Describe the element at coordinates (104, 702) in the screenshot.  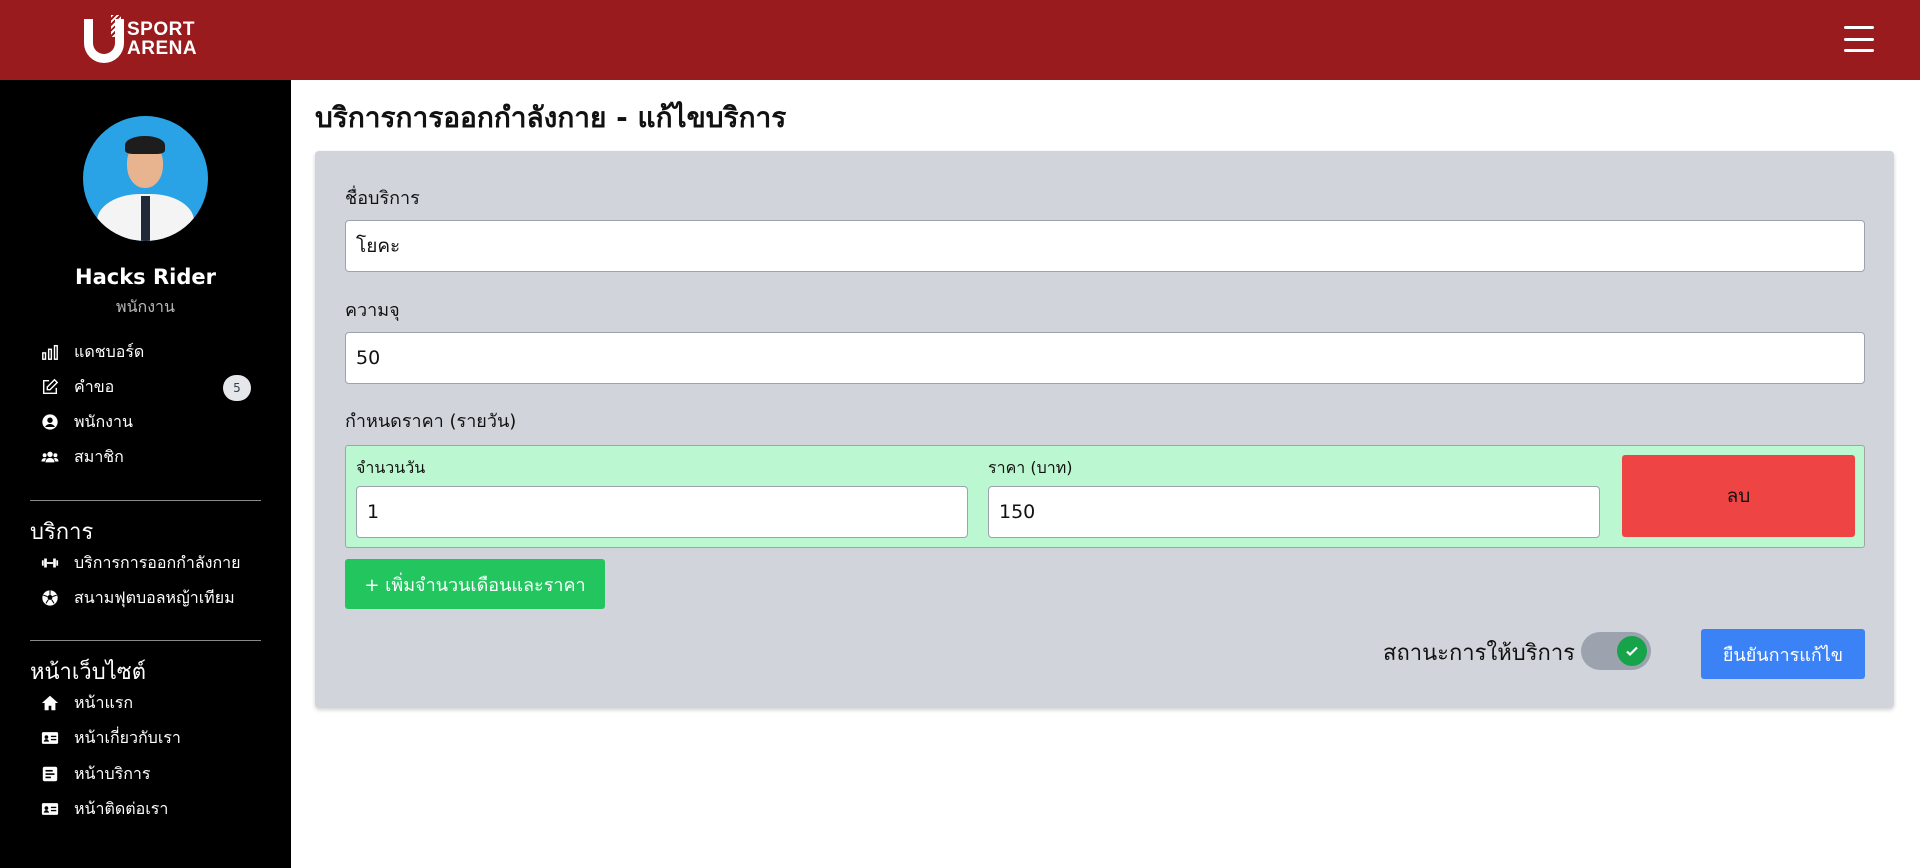
I see `sidebar-item-label: หน้าแรก` at that location.